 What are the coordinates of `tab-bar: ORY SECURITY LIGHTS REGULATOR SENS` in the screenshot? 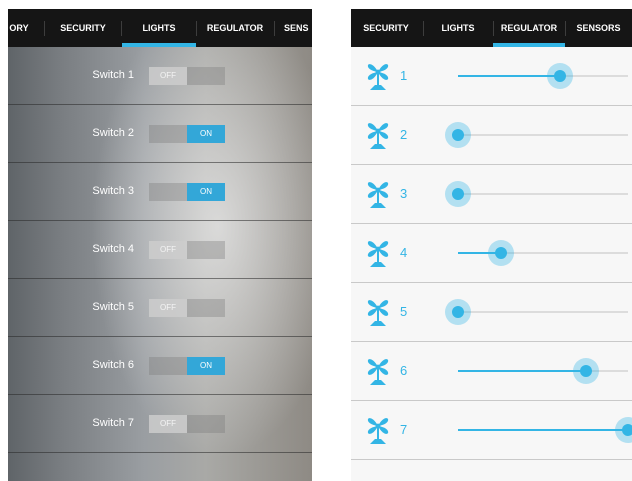 It's located at (160, 28).